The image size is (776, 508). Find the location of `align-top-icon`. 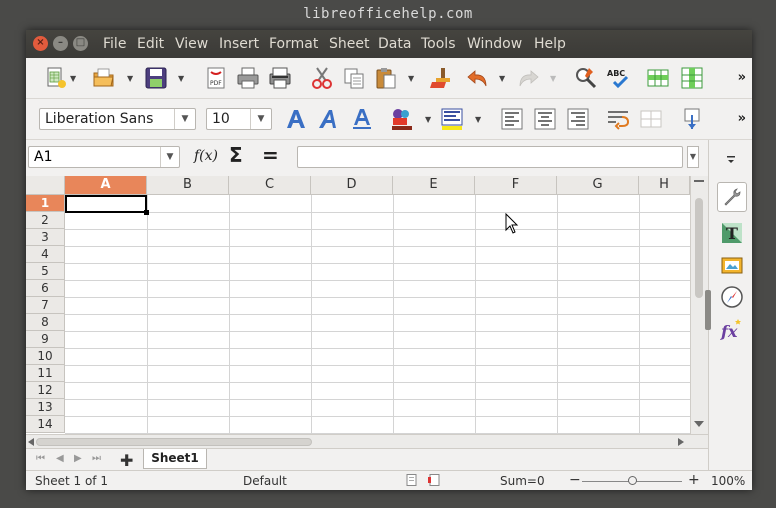

align-top-icon is located at coordinates (692, 119).